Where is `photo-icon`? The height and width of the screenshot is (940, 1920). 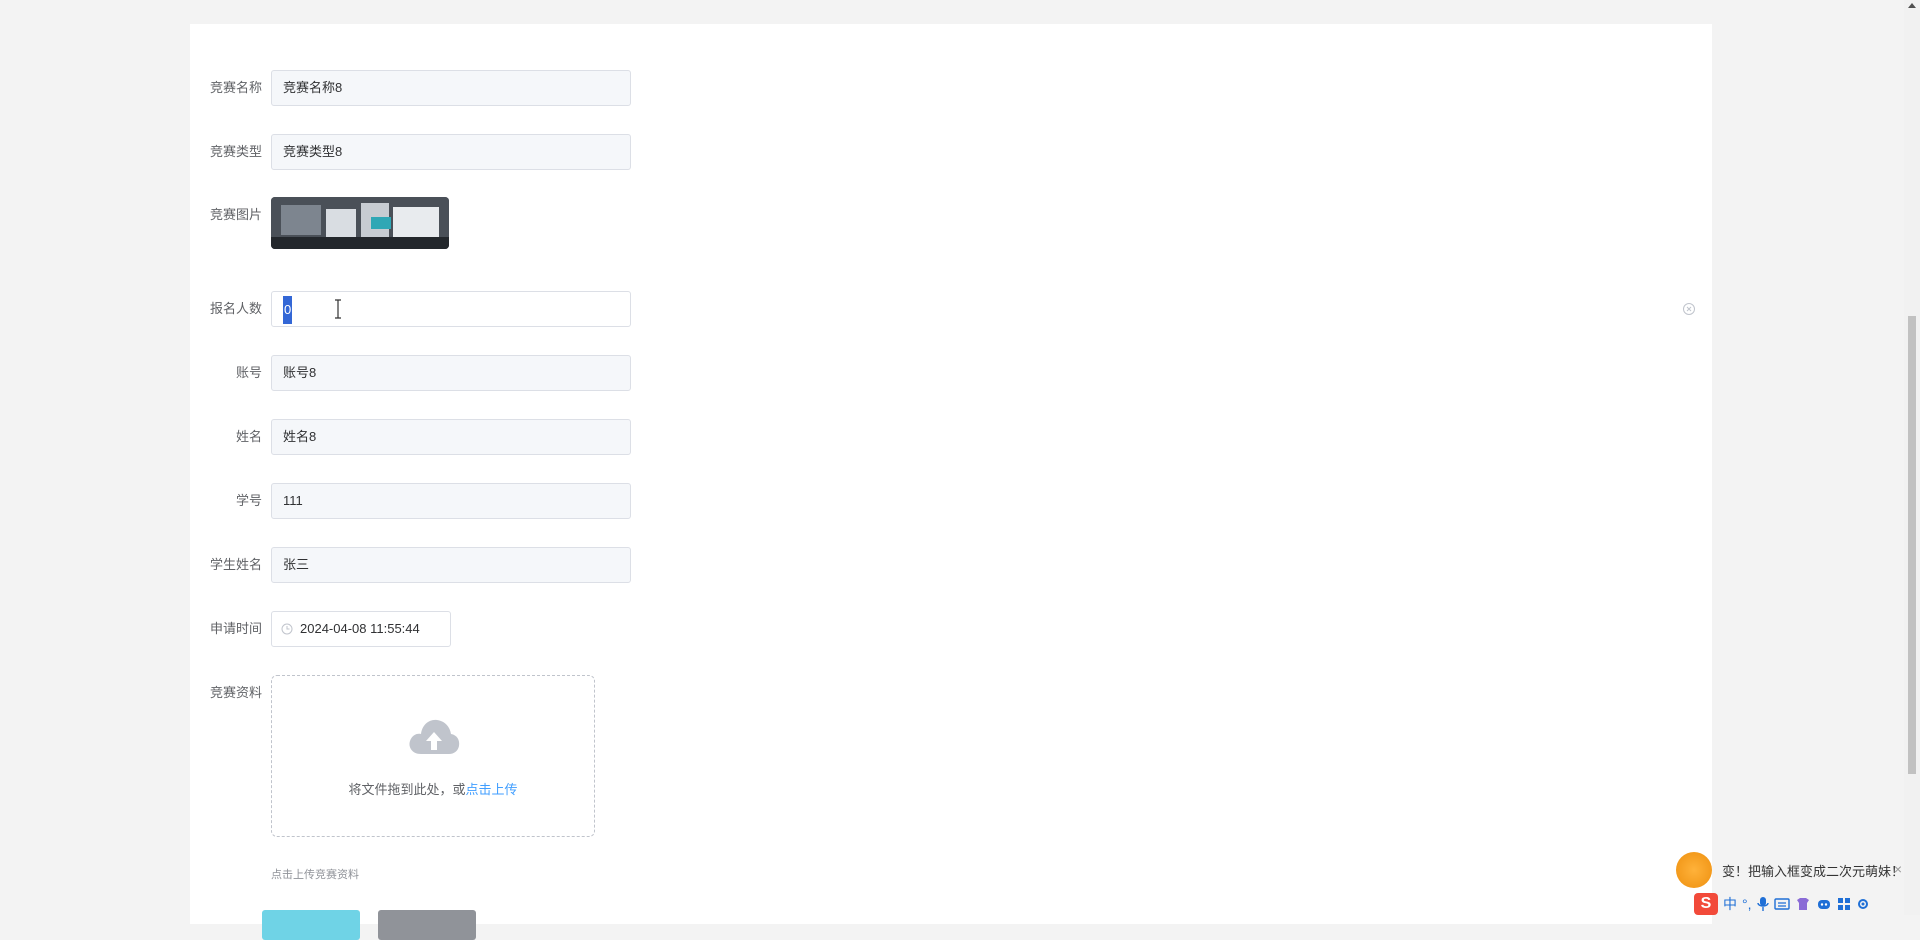
photo-icon is located at coordinates (360, 223).